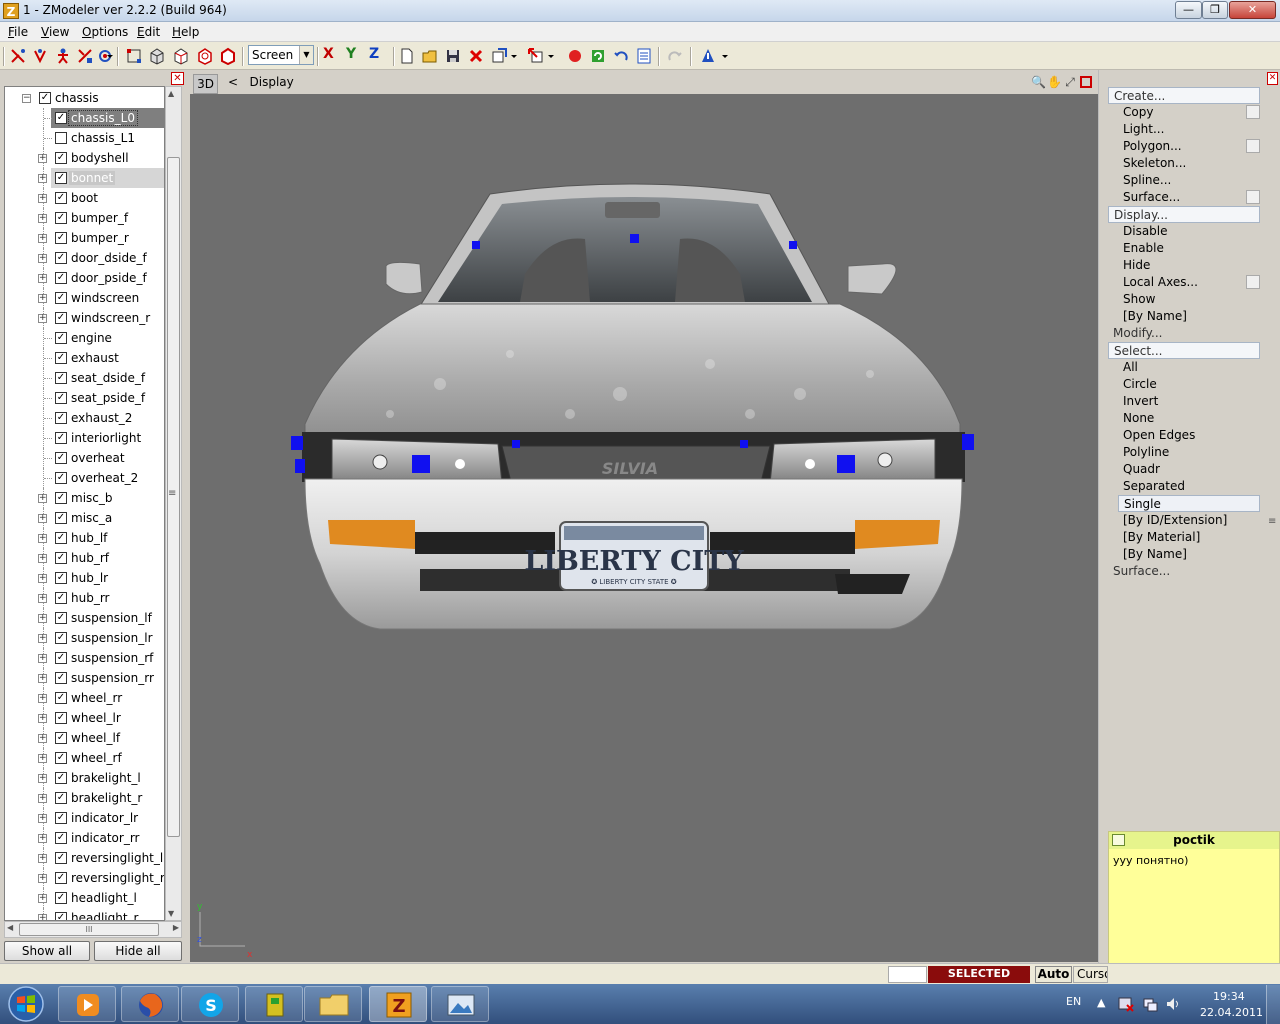 Image resolution: width=1280 pixels, height=1024 pixels. Describe the element at coordinates (84, 658) in the screenshot. I see `tree-item: + ✓ suspension_rf` at that location.